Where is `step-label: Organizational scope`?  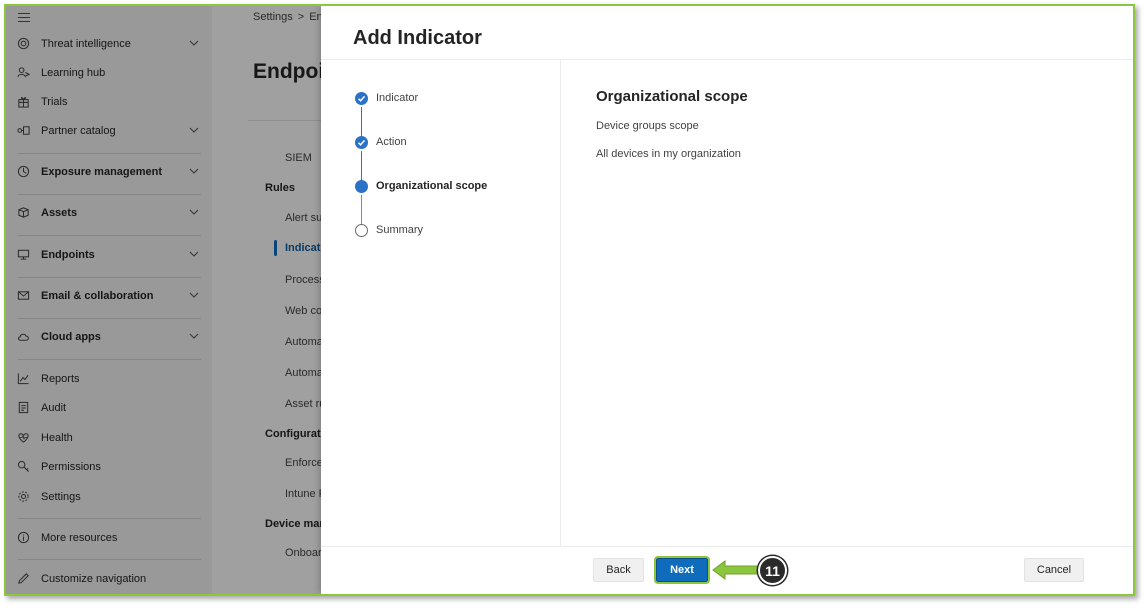 step-label: Organizational scope is located at coordinates (432, 186).